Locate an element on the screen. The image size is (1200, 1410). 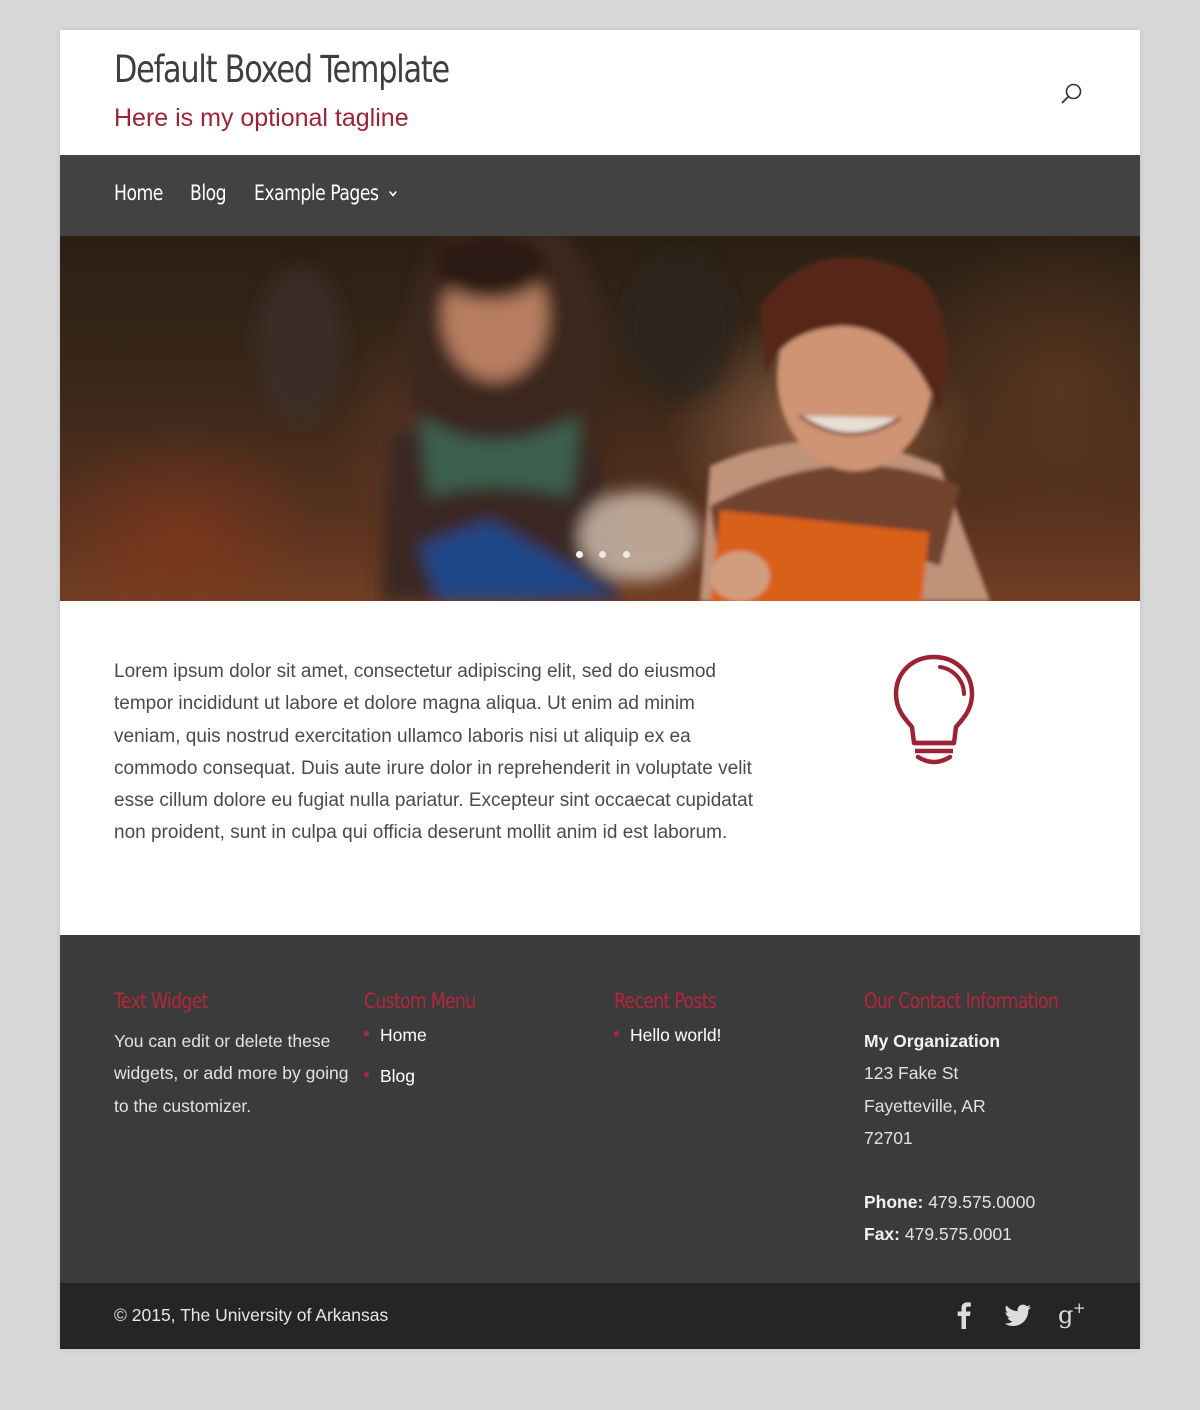
recent-post-label: Hello world! is located at coordinates (676, 1035).